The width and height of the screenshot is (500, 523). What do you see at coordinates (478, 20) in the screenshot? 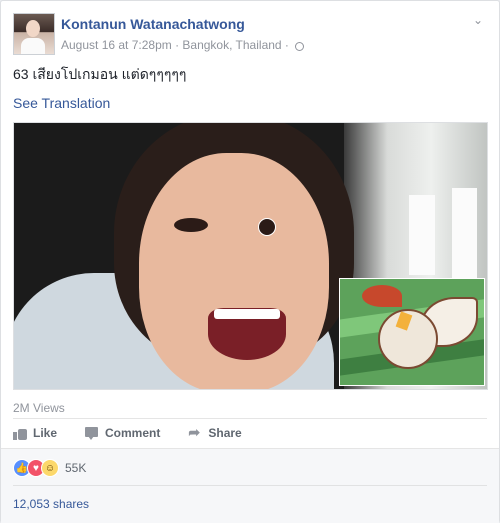
I see `chevron-down-icon: ⌄` at bounding box center [478, 20].